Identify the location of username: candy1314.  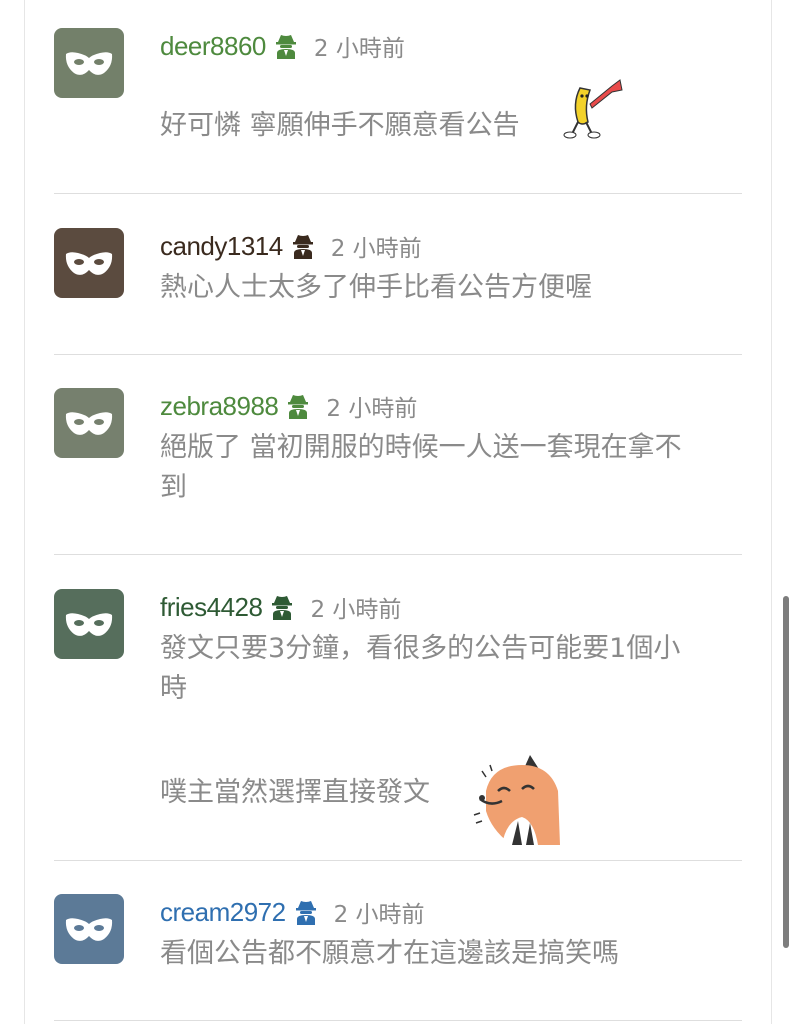
(221, 246).